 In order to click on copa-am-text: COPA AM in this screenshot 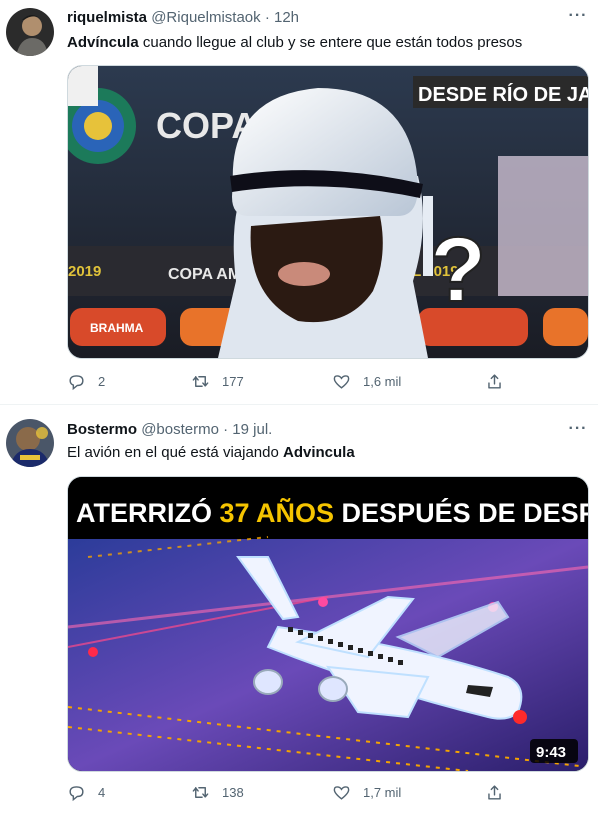, I will do `click(204, 274)`.